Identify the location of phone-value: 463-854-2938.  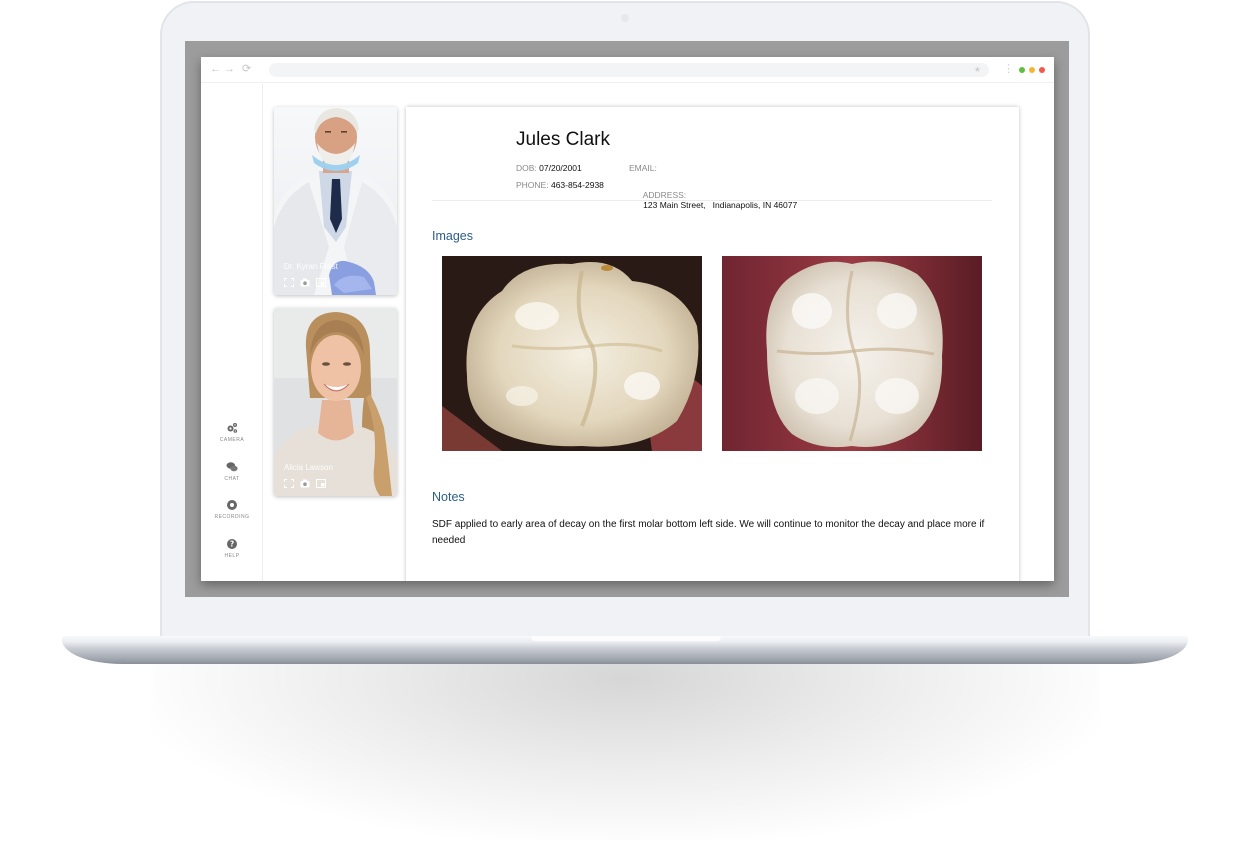
(577, 185).